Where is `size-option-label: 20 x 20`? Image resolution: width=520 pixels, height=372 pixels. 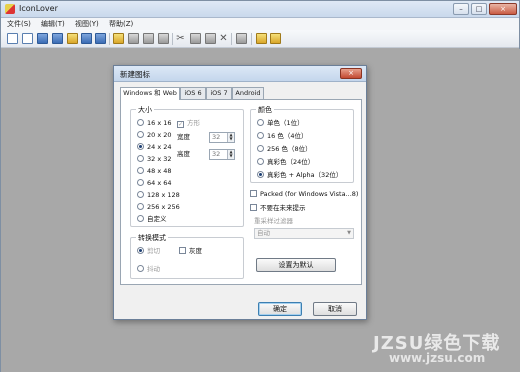
size-option-label: 20 x 20 is located at coordinates (159, 135).